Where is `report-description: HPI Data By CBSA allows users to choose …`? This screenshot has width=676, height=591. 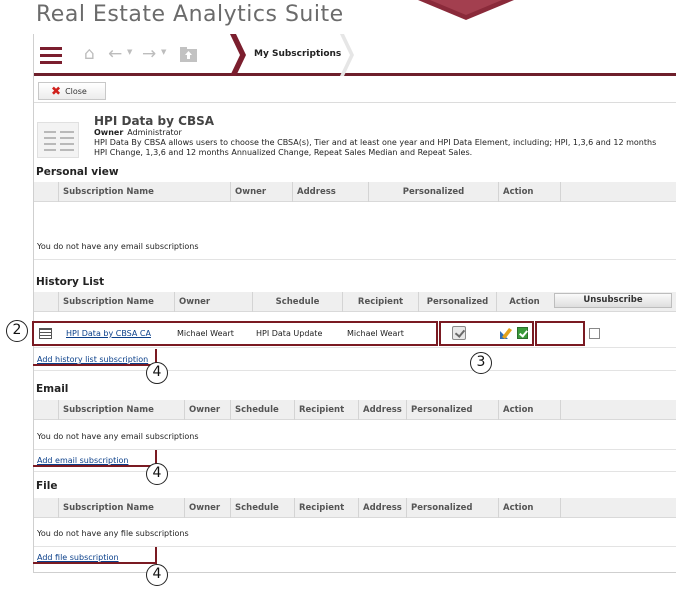 report-description: HPI Data By CBSA allows users to choose … is located at coordinates (375, 147).